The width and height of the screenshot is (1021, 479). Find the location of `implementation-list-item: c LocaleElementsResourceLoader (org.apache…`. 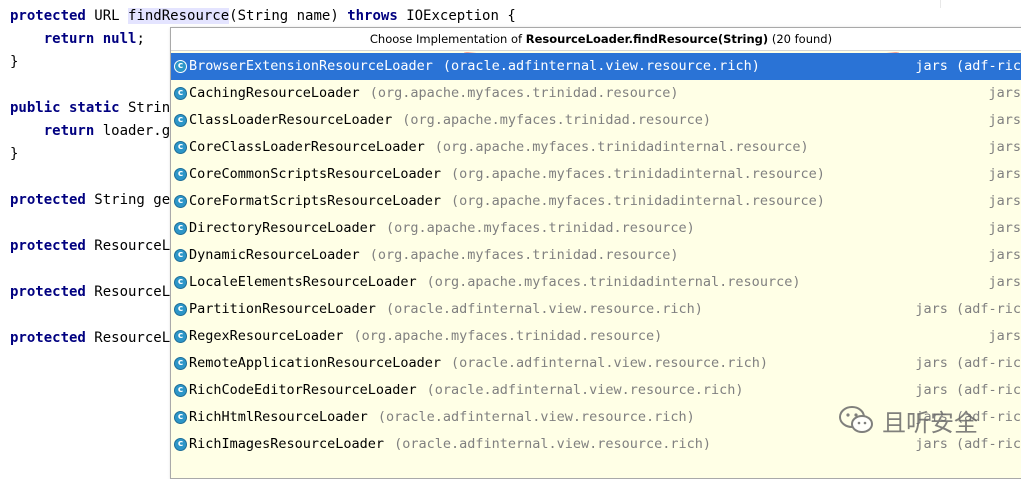

implementation-list-item: c LocaleElementsResourceLoader (org.apache… is located at coordinates (596, 282).